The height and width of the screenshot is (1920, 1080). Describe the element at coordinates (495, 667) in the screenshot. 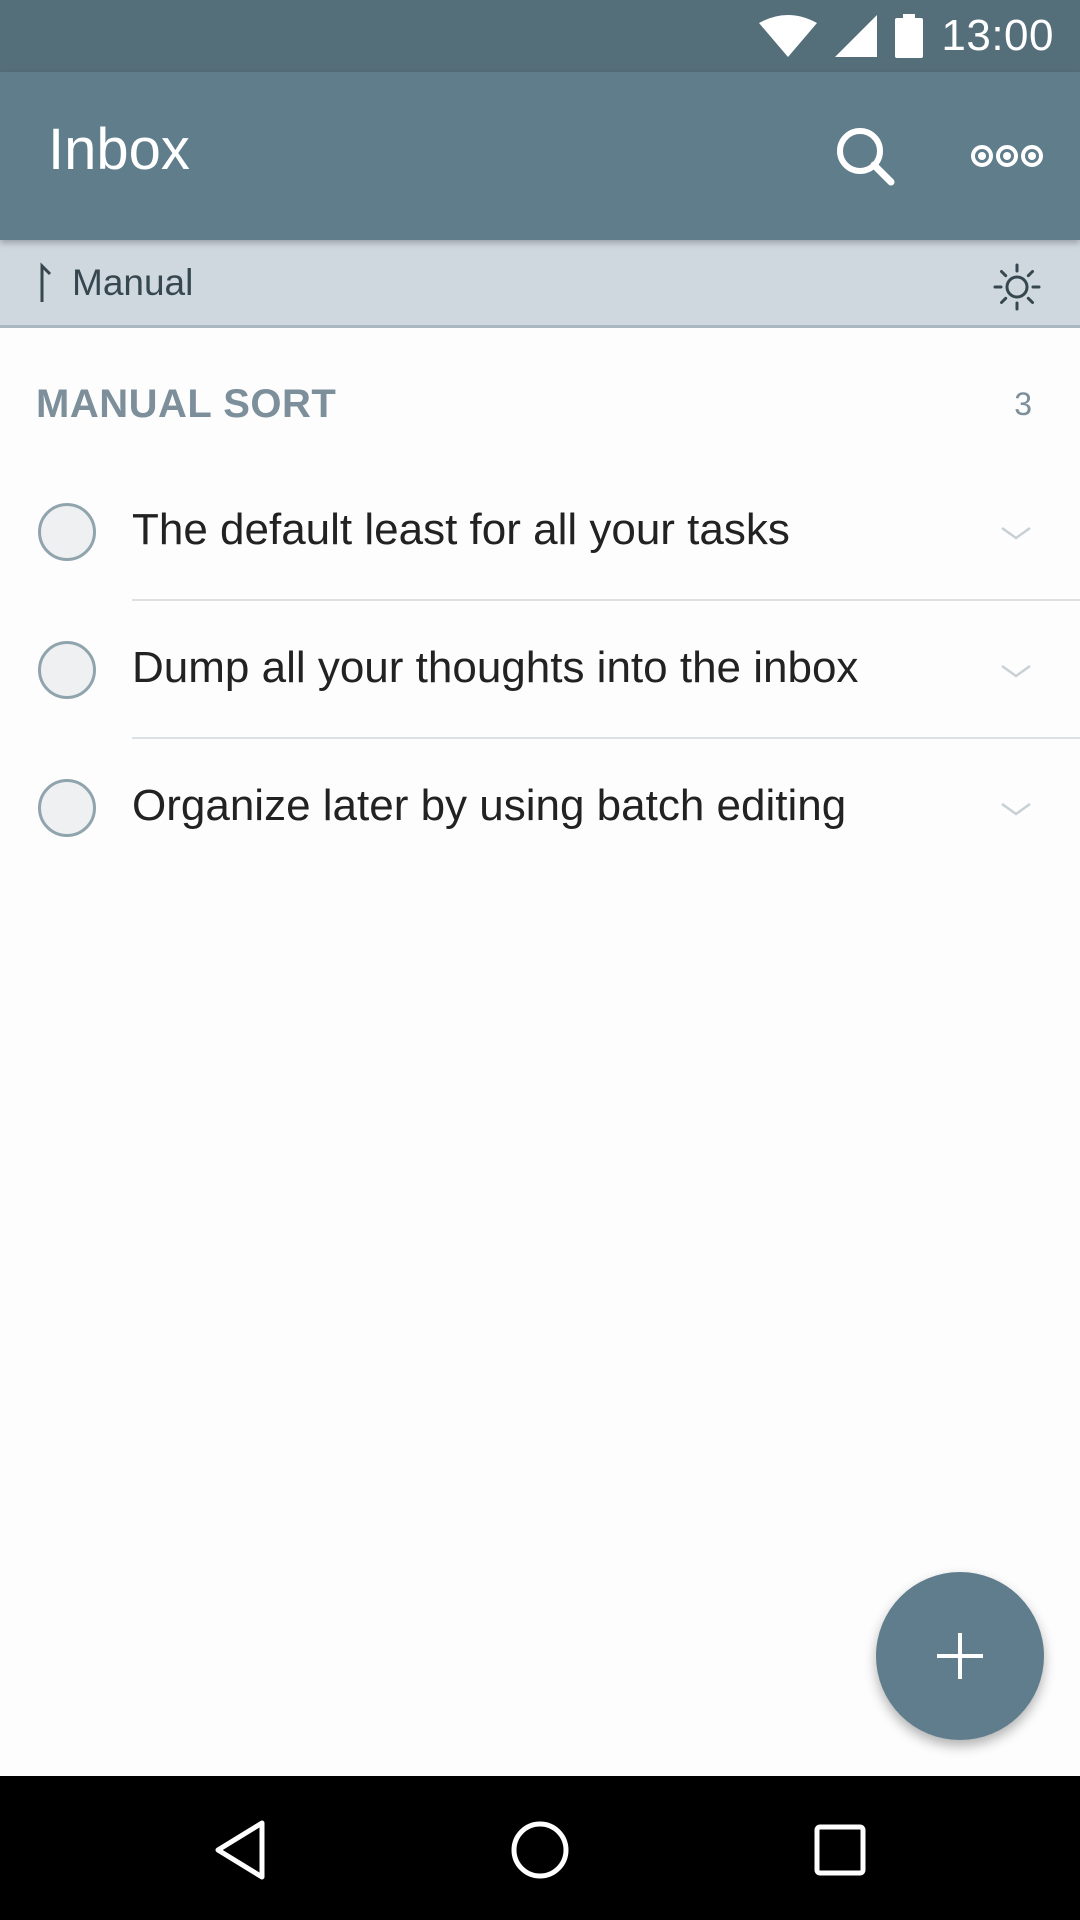

I see `task-text: Dump all your thoughts into the inbox` at that location.